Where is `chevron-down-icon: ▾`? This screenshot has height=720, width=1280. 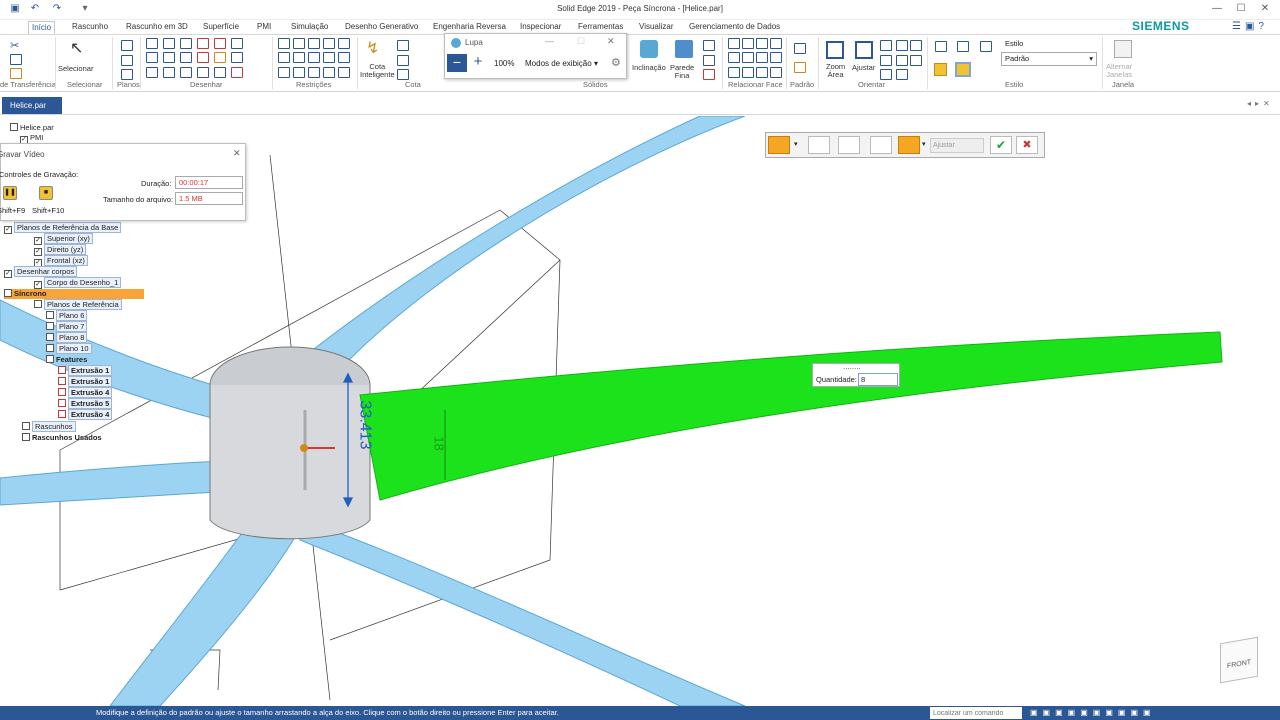
chevron-down-icon: ▾ is located at coordinates (796, 144).